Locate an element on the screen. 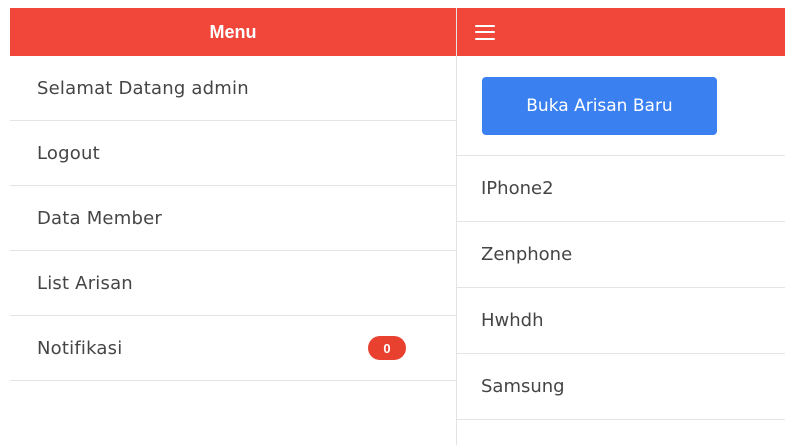  action-area: Buka Arisan Baru is located at coordinates (621, 106).